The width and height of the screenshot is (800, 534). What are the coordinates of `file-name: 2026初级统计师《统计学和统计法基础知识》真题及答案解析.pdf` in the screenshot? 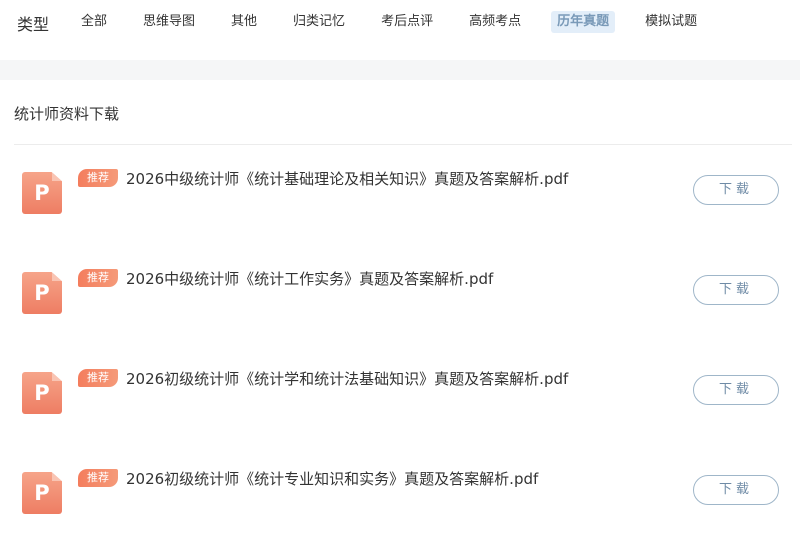 It's located at (347, 379).